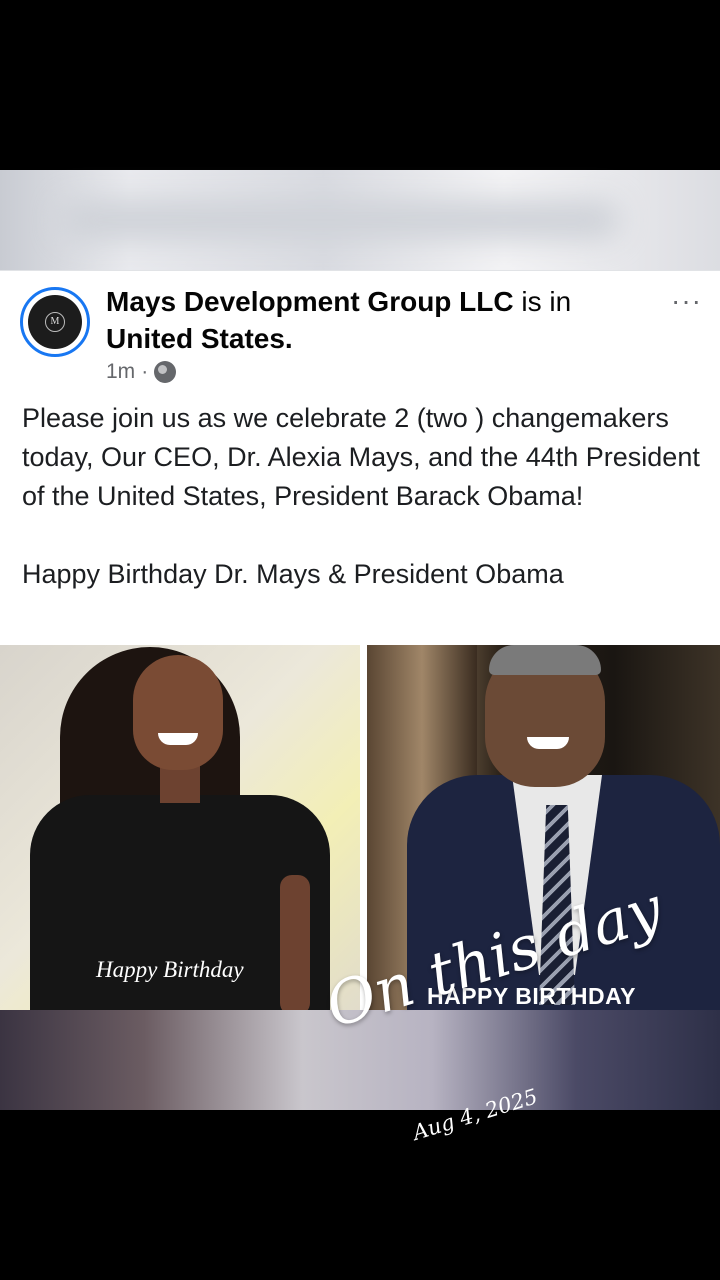 The width and height of the screenshot is (720, 1280). I want to click on location-connector: is in, so click(542, 301).